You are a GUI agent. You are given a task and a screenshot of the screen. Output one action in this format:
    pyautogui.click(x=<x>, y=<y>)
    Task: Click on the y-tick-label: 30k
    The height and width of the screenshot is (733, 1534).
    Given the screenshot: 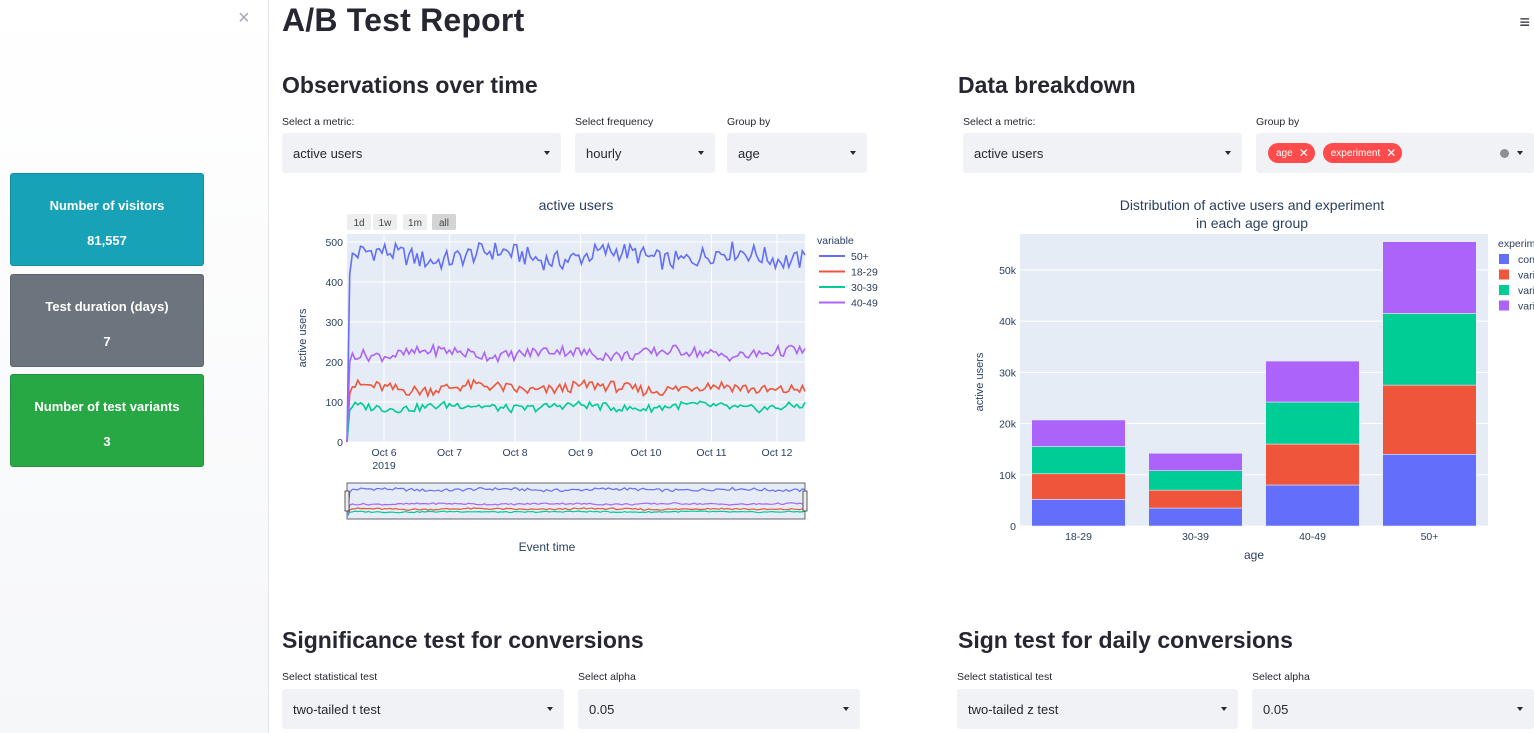 What is the action you would take?
    pyautogui.click(x=1008, y=373)
    